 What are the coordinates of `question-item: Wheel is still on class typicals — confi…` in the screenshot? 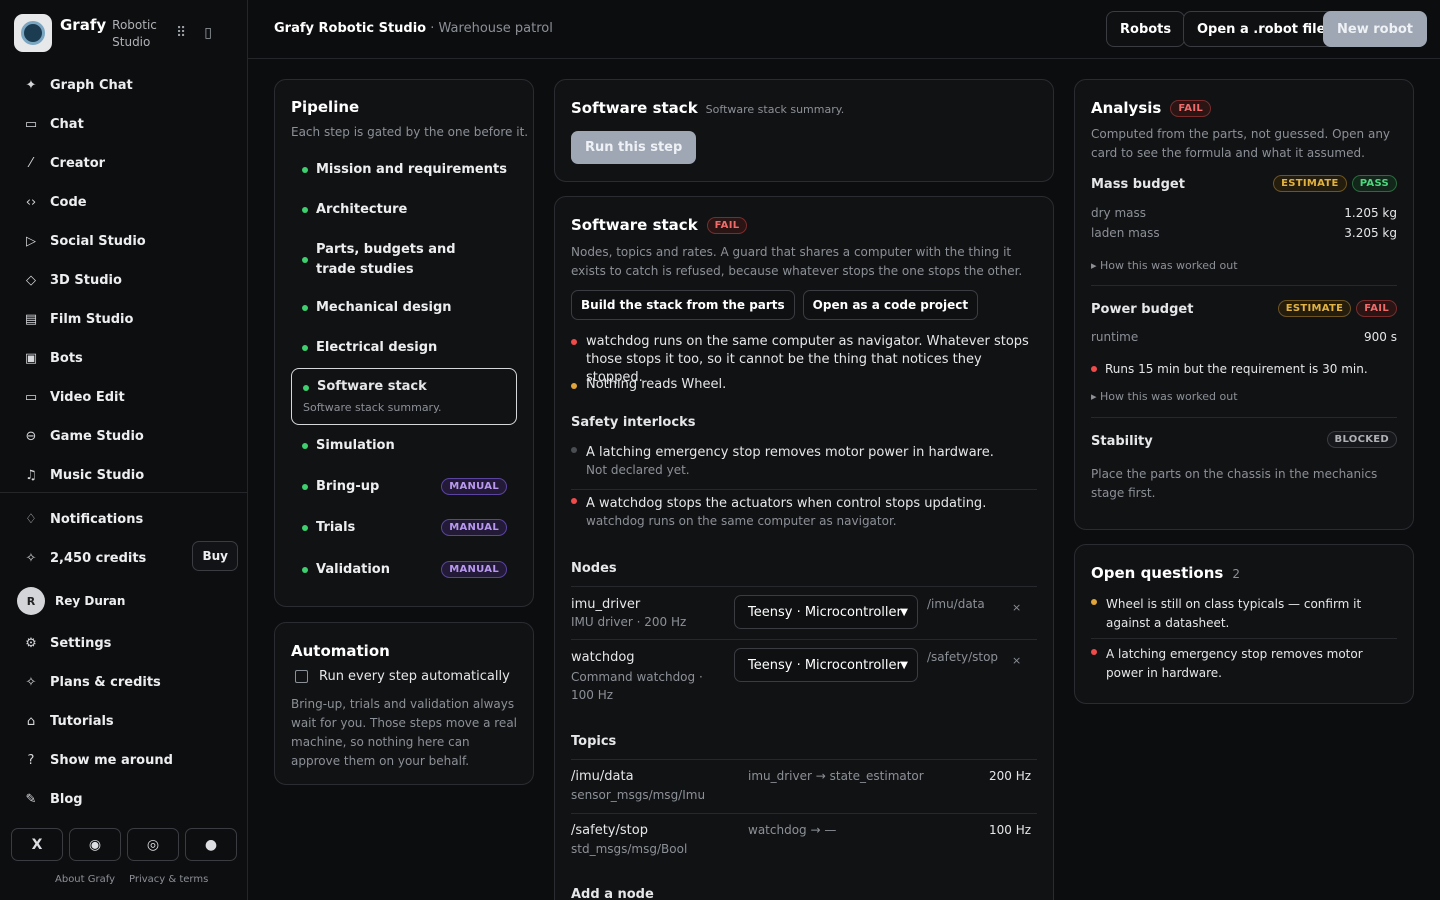 It's located at (1244, 614).